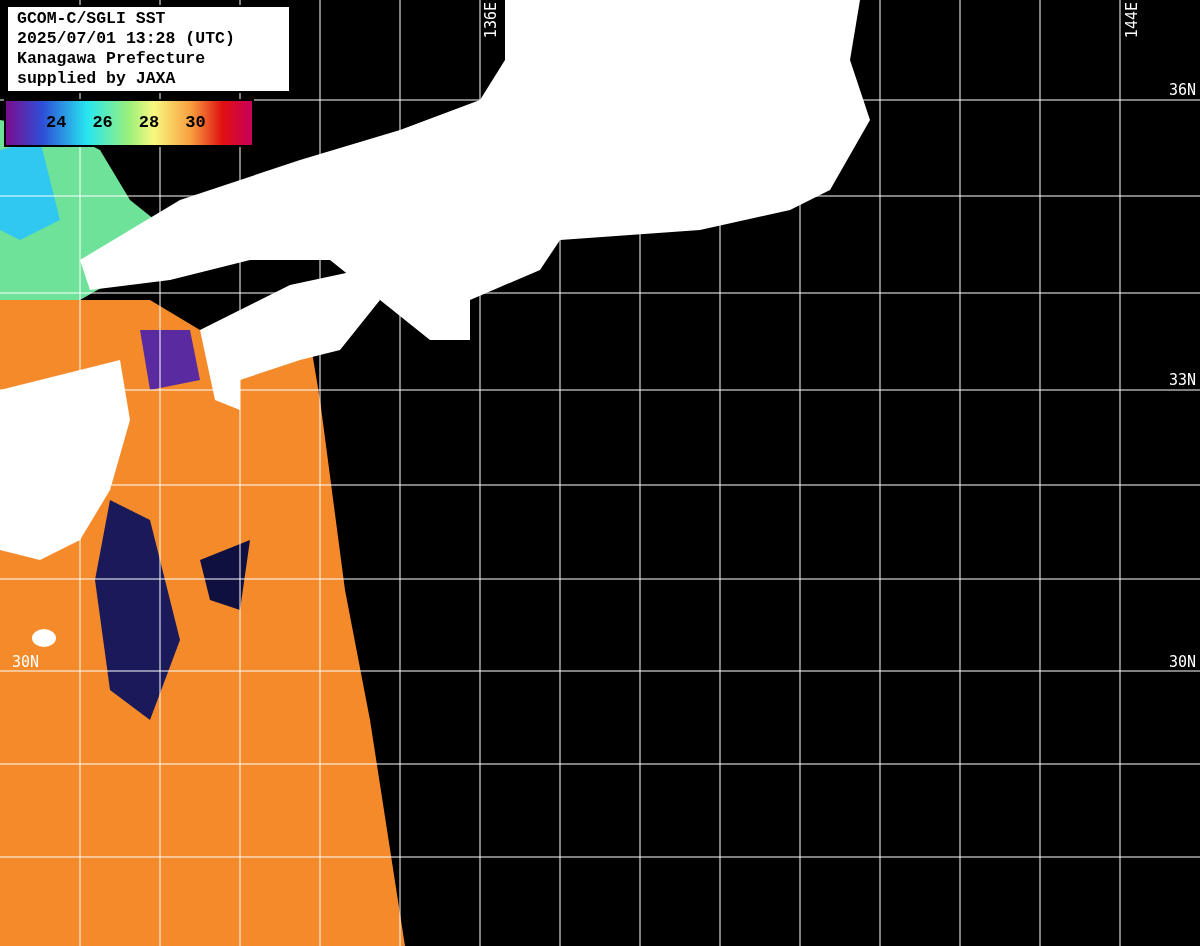  Describe the element at coordinates (149, 123) in the screenshot. I see `scale-label: 28` at that location.